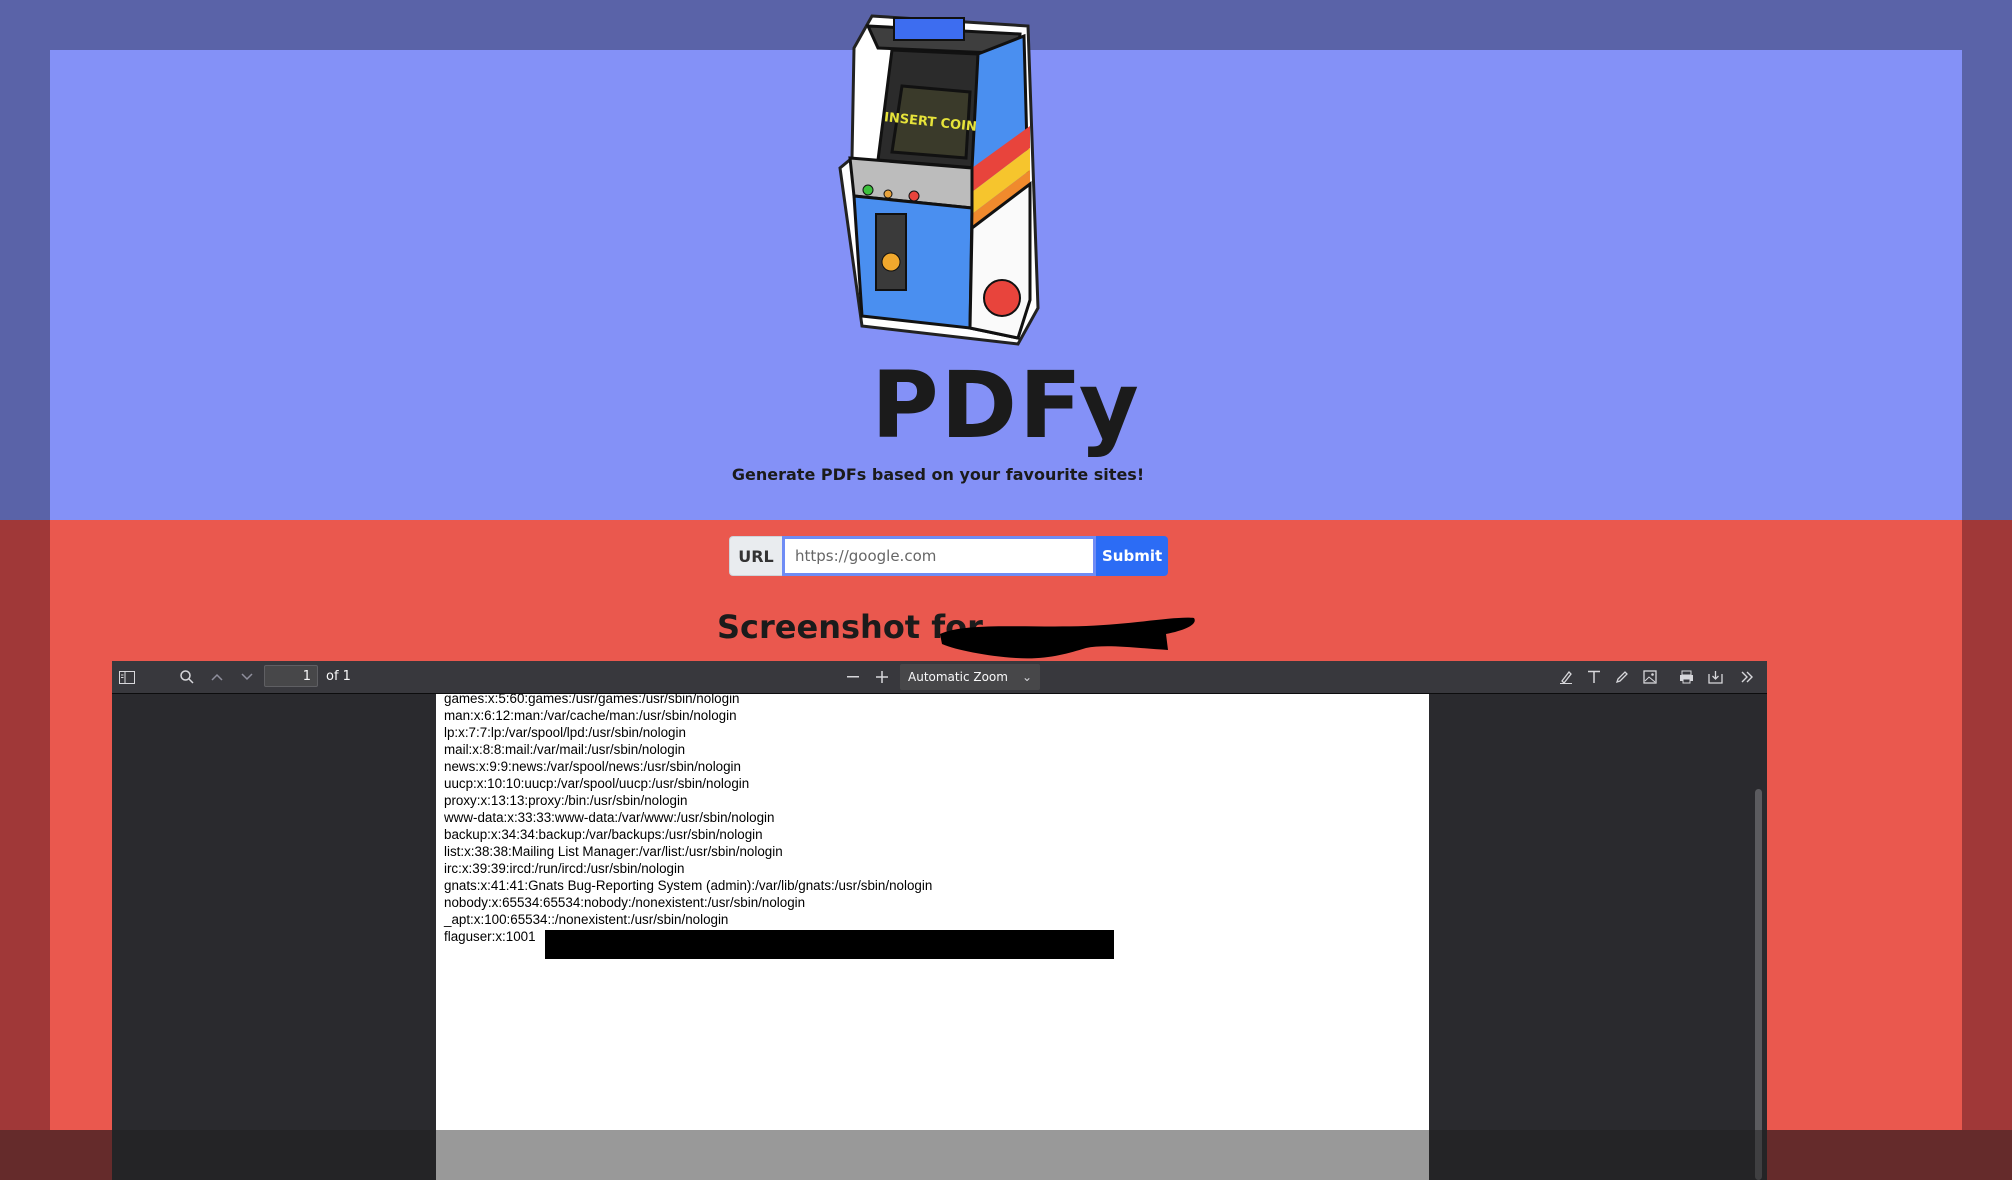 This screenshot has height=1180, width=2012. What do you see at coordinates (829, 944) in the screenshot?
I see `flag-redaction-box` at bounding box center [829, 944].